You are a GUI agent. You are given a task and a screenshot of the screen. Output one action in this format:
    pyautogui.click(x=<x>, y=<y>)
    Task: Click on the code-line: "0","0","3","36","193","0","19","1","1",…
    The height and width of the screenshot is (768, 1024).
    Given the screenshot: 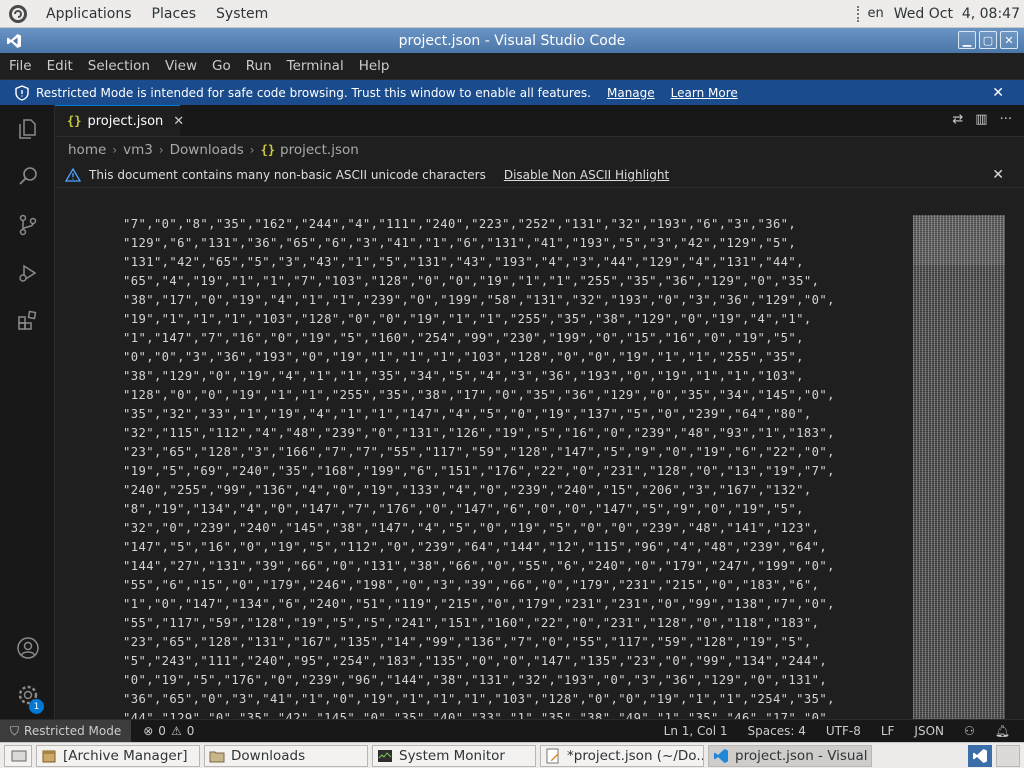 What is the action you would take?
    pyautogui.click(x=484, y=357)
    